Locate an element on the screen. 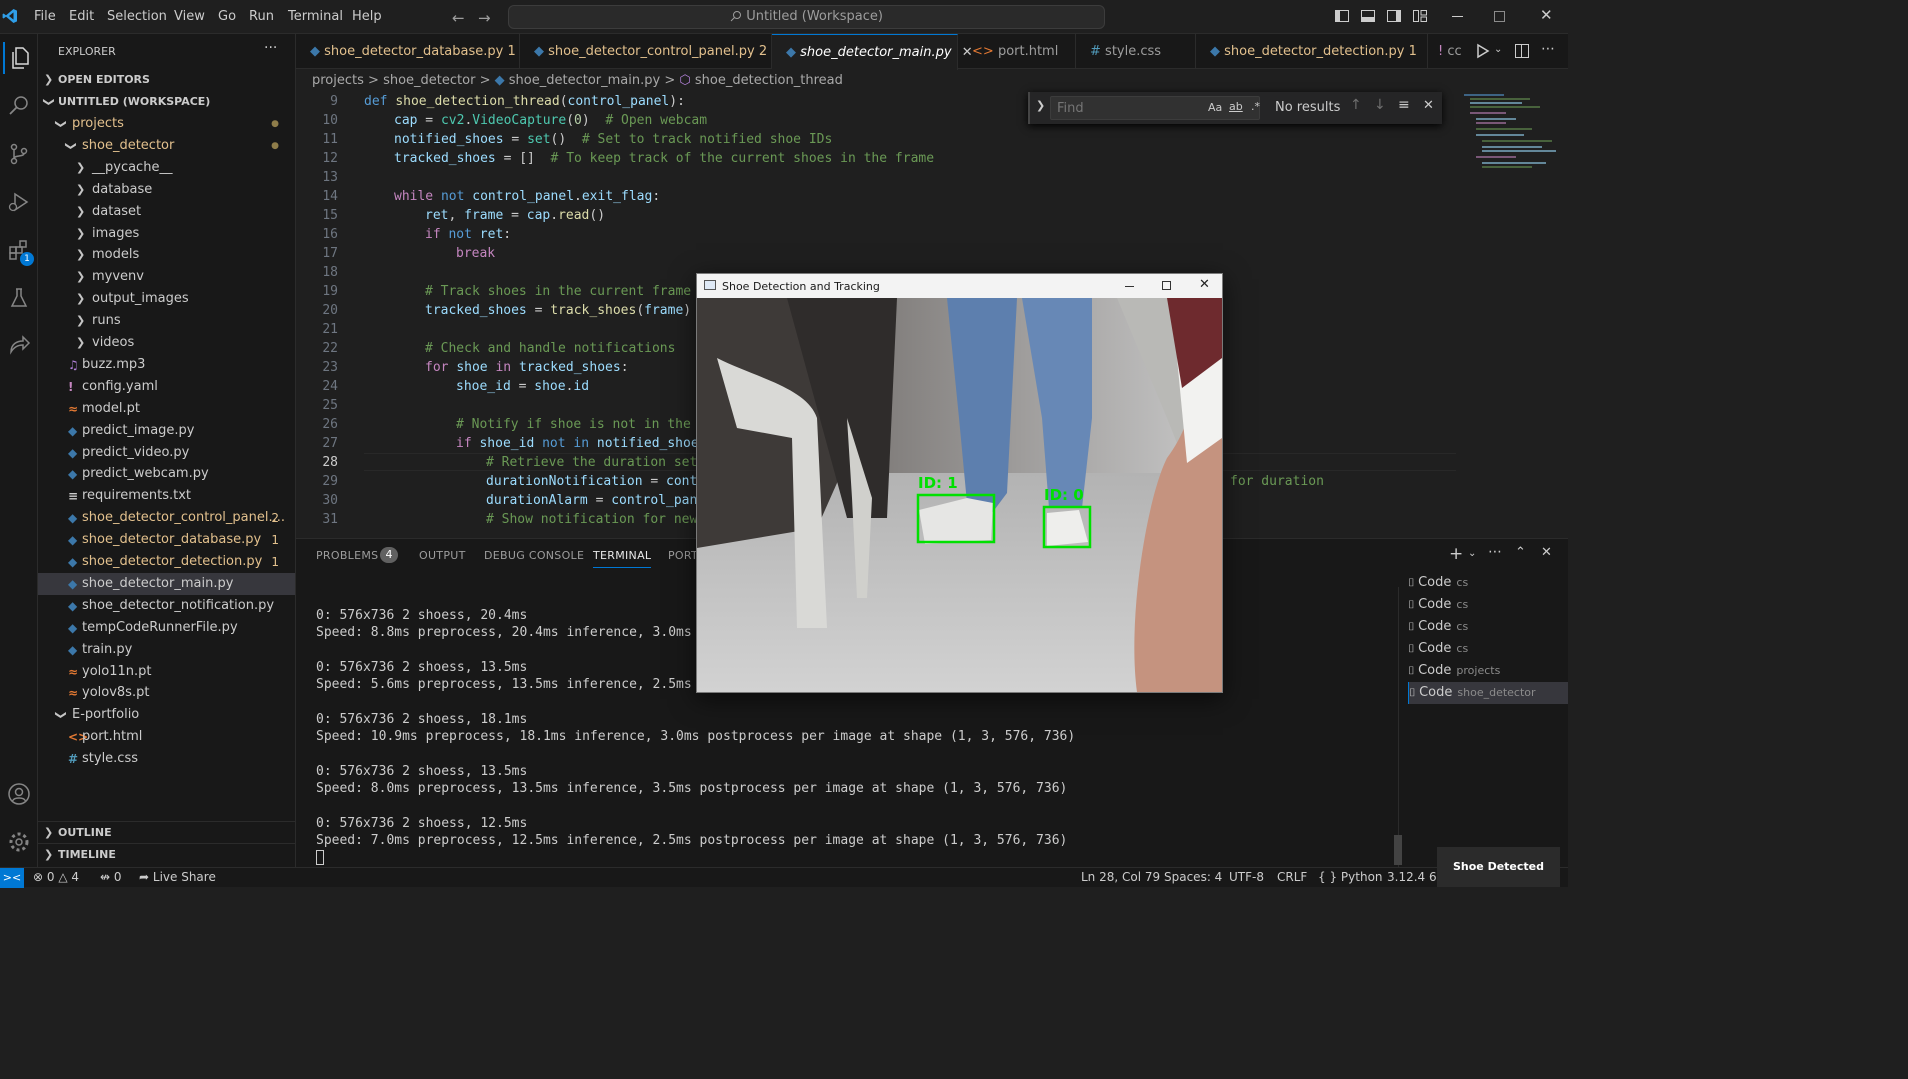  folder-models: ❯ models is located at coordinates (166, 255).